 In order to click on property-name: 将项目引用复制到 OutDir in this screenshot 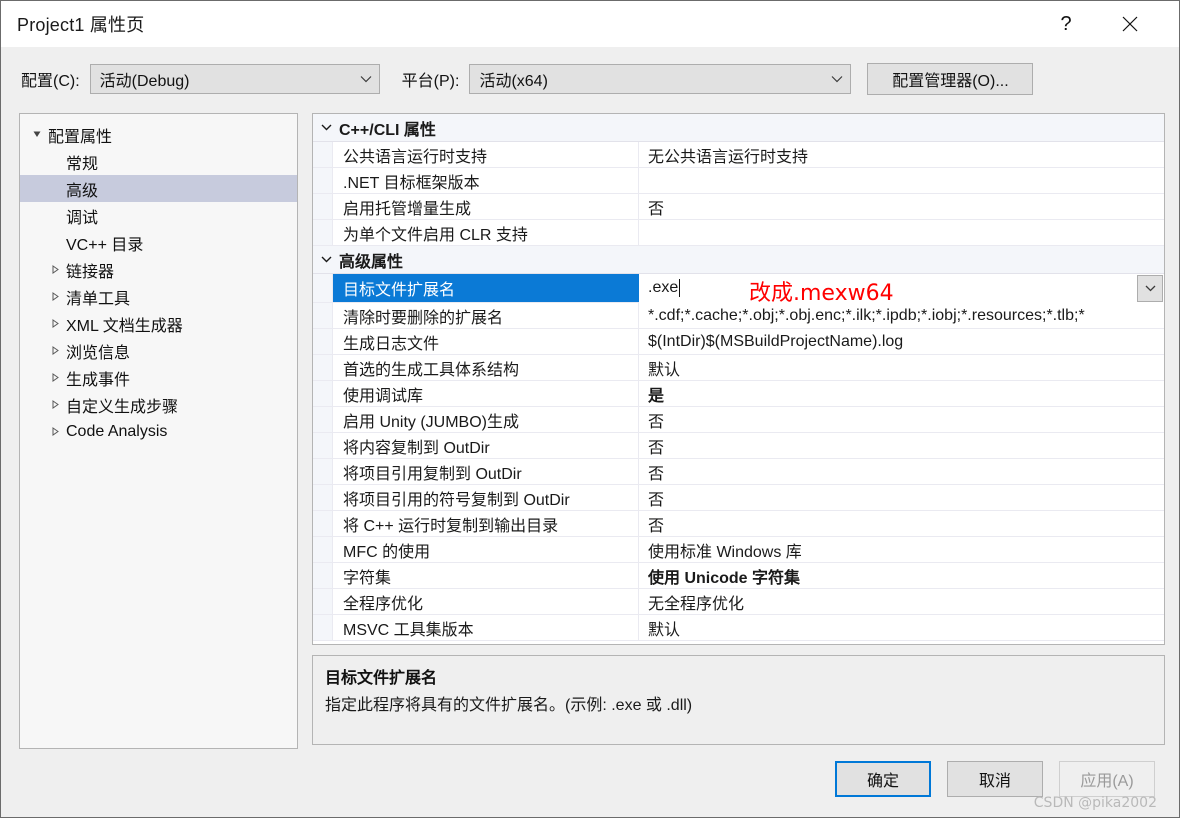, I will do `click(486, 471)`.